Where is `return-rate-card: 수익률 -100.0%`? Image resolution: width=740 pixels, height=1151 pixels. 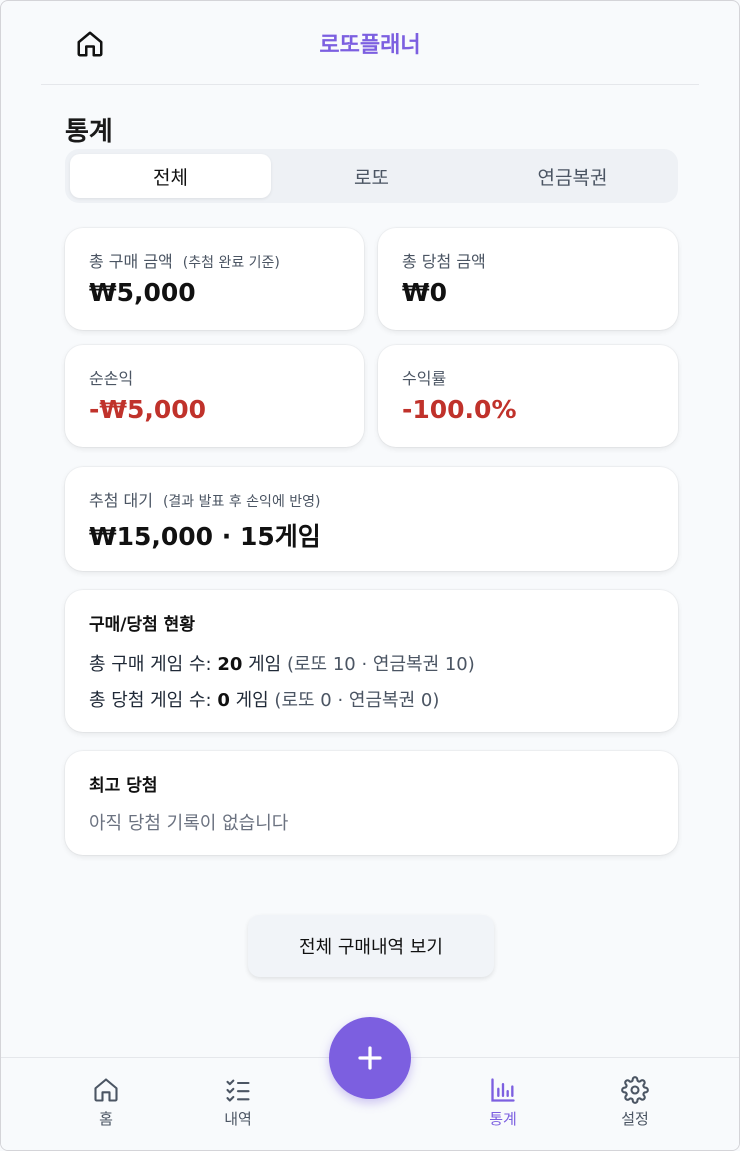 return-rate-card: 수익률 -100.0% is located at coordinates (528, 396).